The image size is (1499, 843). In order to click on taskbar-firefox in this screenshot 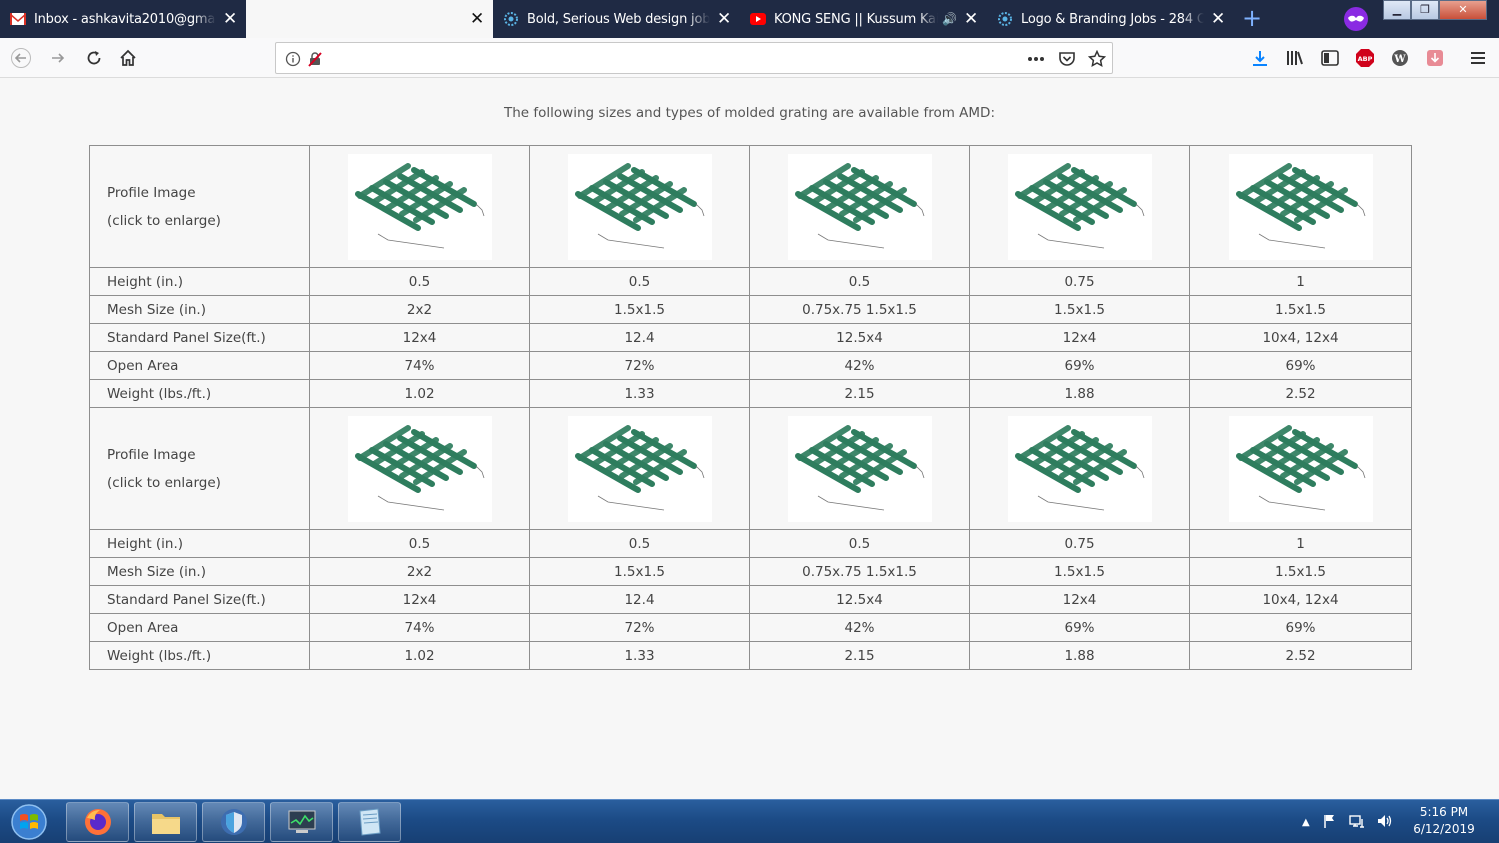, I will do `click(97, 822)`.